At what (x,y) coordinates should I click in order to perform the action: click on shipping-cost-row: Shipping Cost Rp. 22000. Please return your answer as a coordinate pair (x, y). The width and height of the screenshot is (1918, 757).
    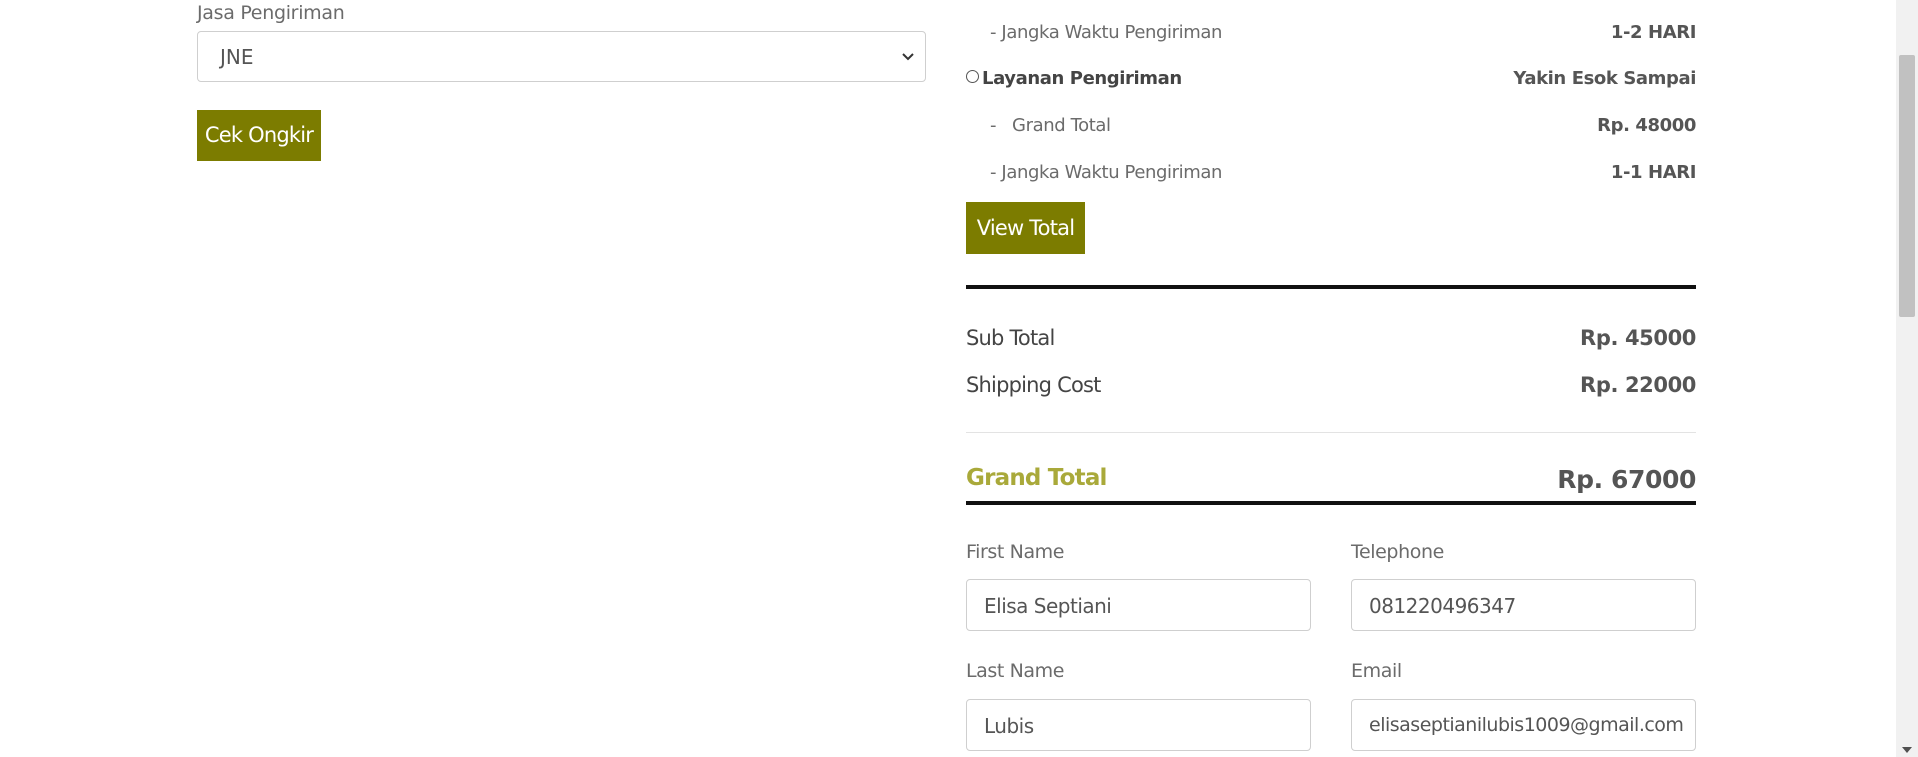
    Looking at the image, I should click on (1331, 389).